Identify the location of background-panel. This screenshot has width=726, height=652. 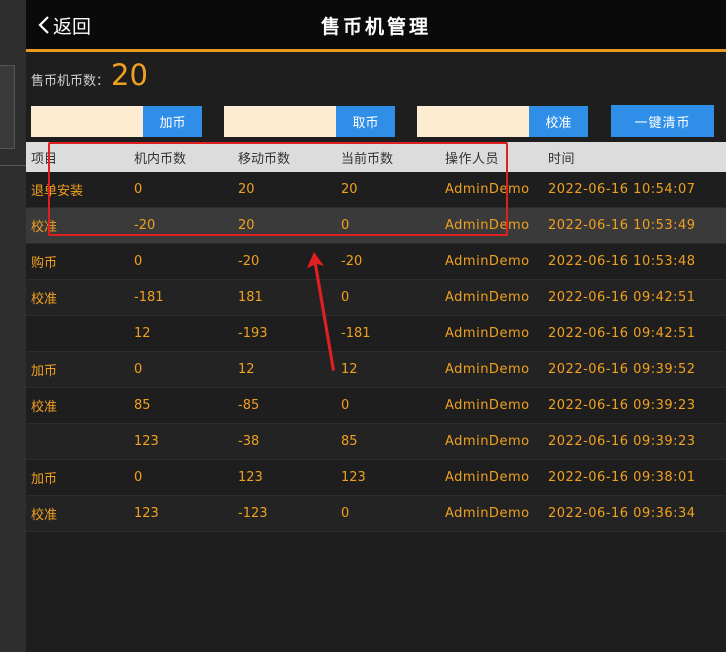
(7, 107).